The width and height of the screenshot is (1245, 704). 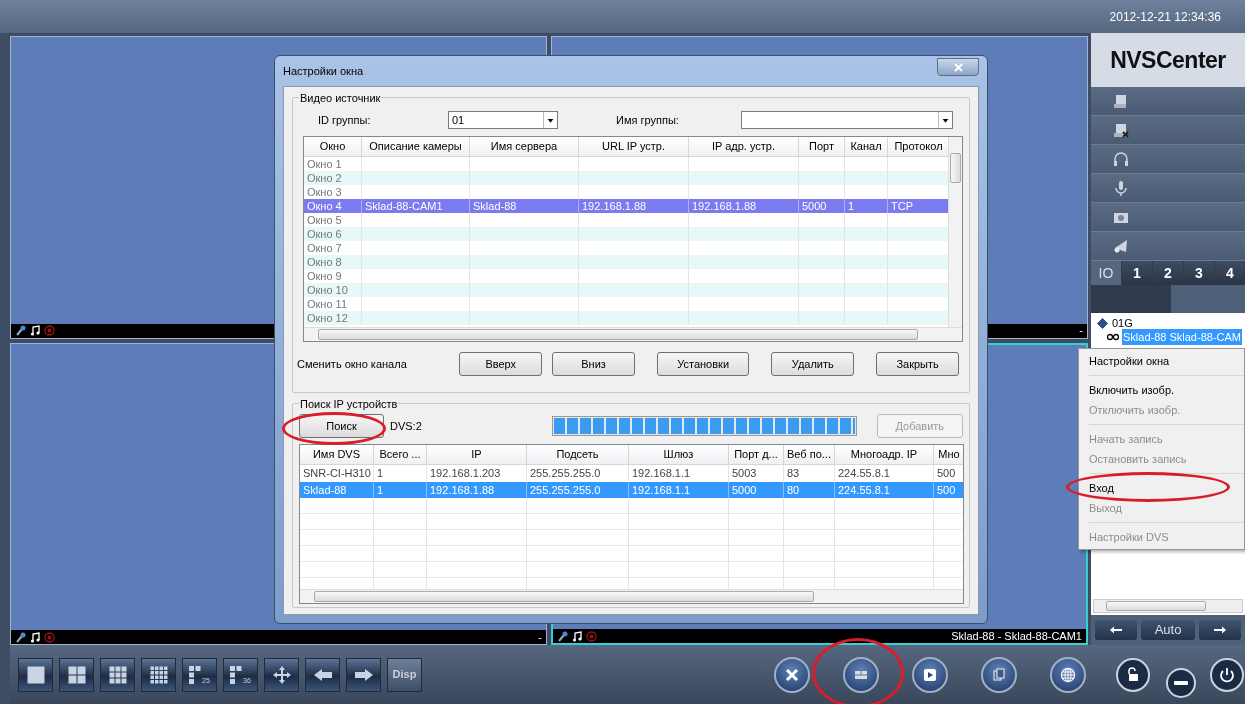 What do you see at coordinates (458, 120) in the screenshot?
I see `dropdown-value: 01` at bounding box center [458, 120].